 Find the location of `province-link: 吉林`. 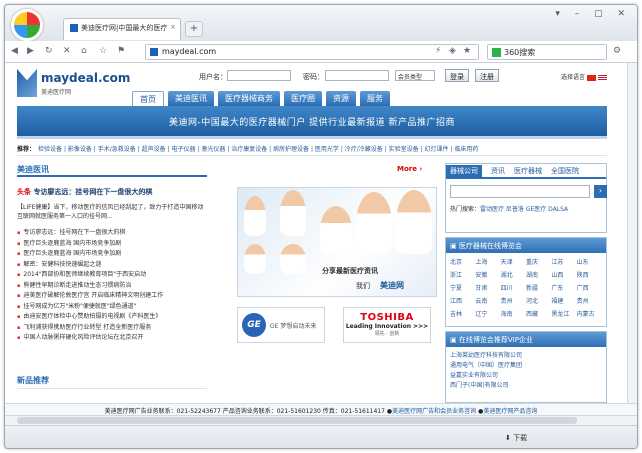

province-link: 吉林 is located at coordinates (462, 313).